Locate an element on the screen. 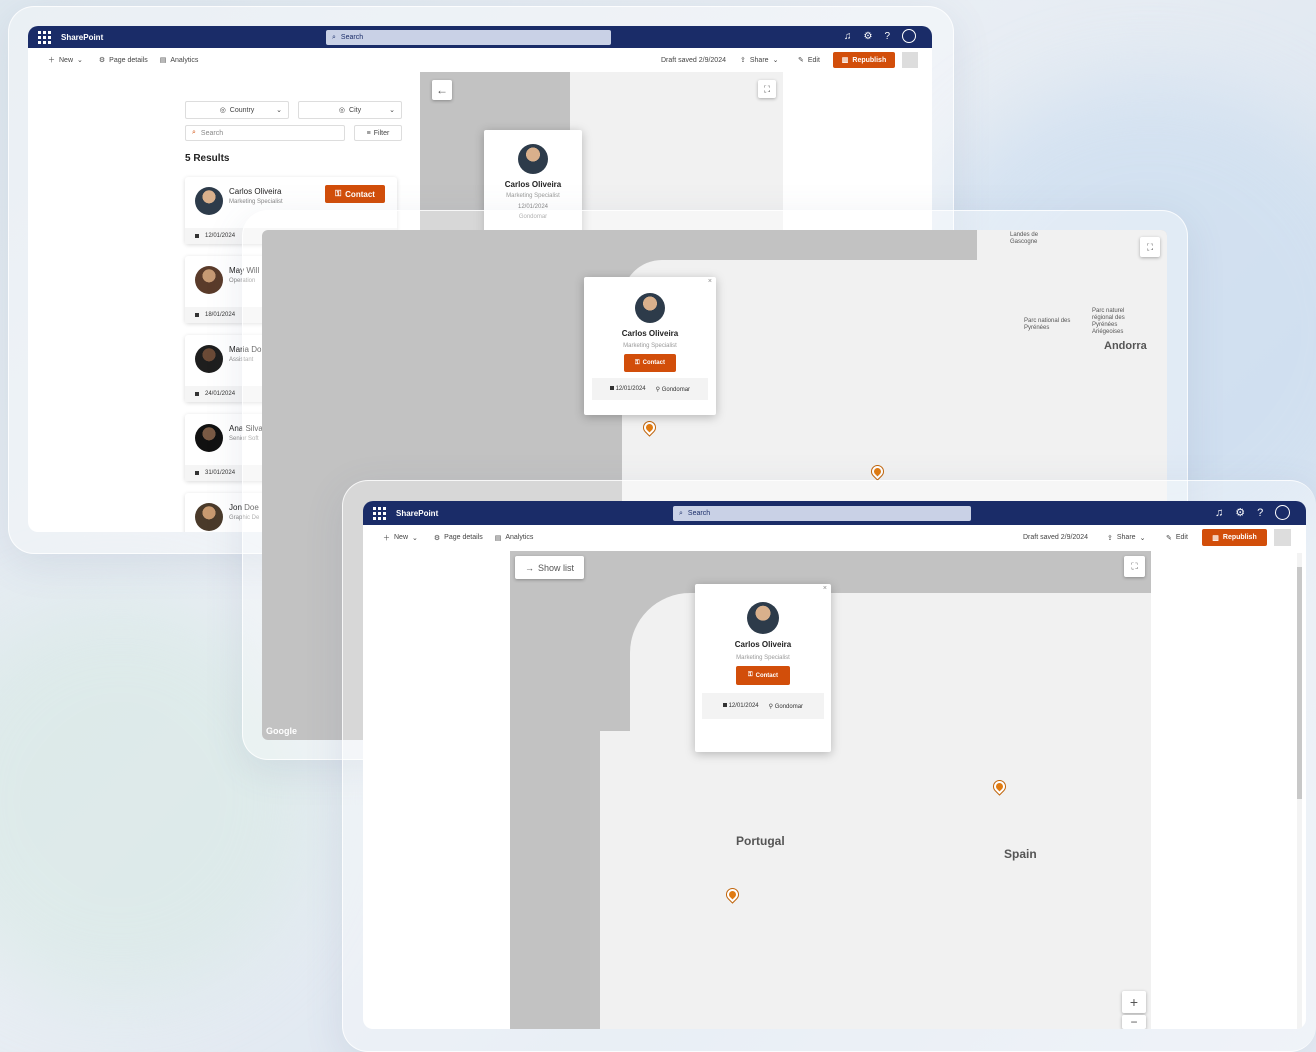 The height and width of the screenshot is (1052, 1316). list-search-input: ⌕ Search is located at coordinates (265, 133).